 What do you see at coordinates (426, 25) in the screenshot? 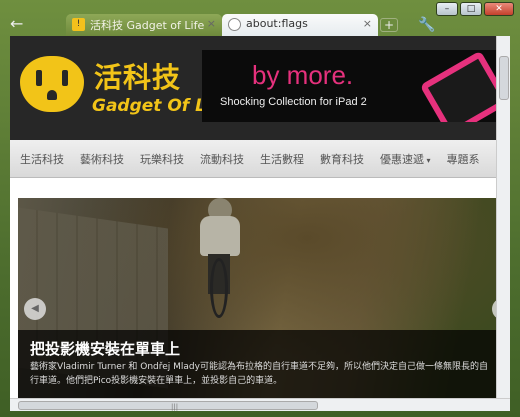
I see `wrench-icon: 🔧` at bounding box center [426, 25].